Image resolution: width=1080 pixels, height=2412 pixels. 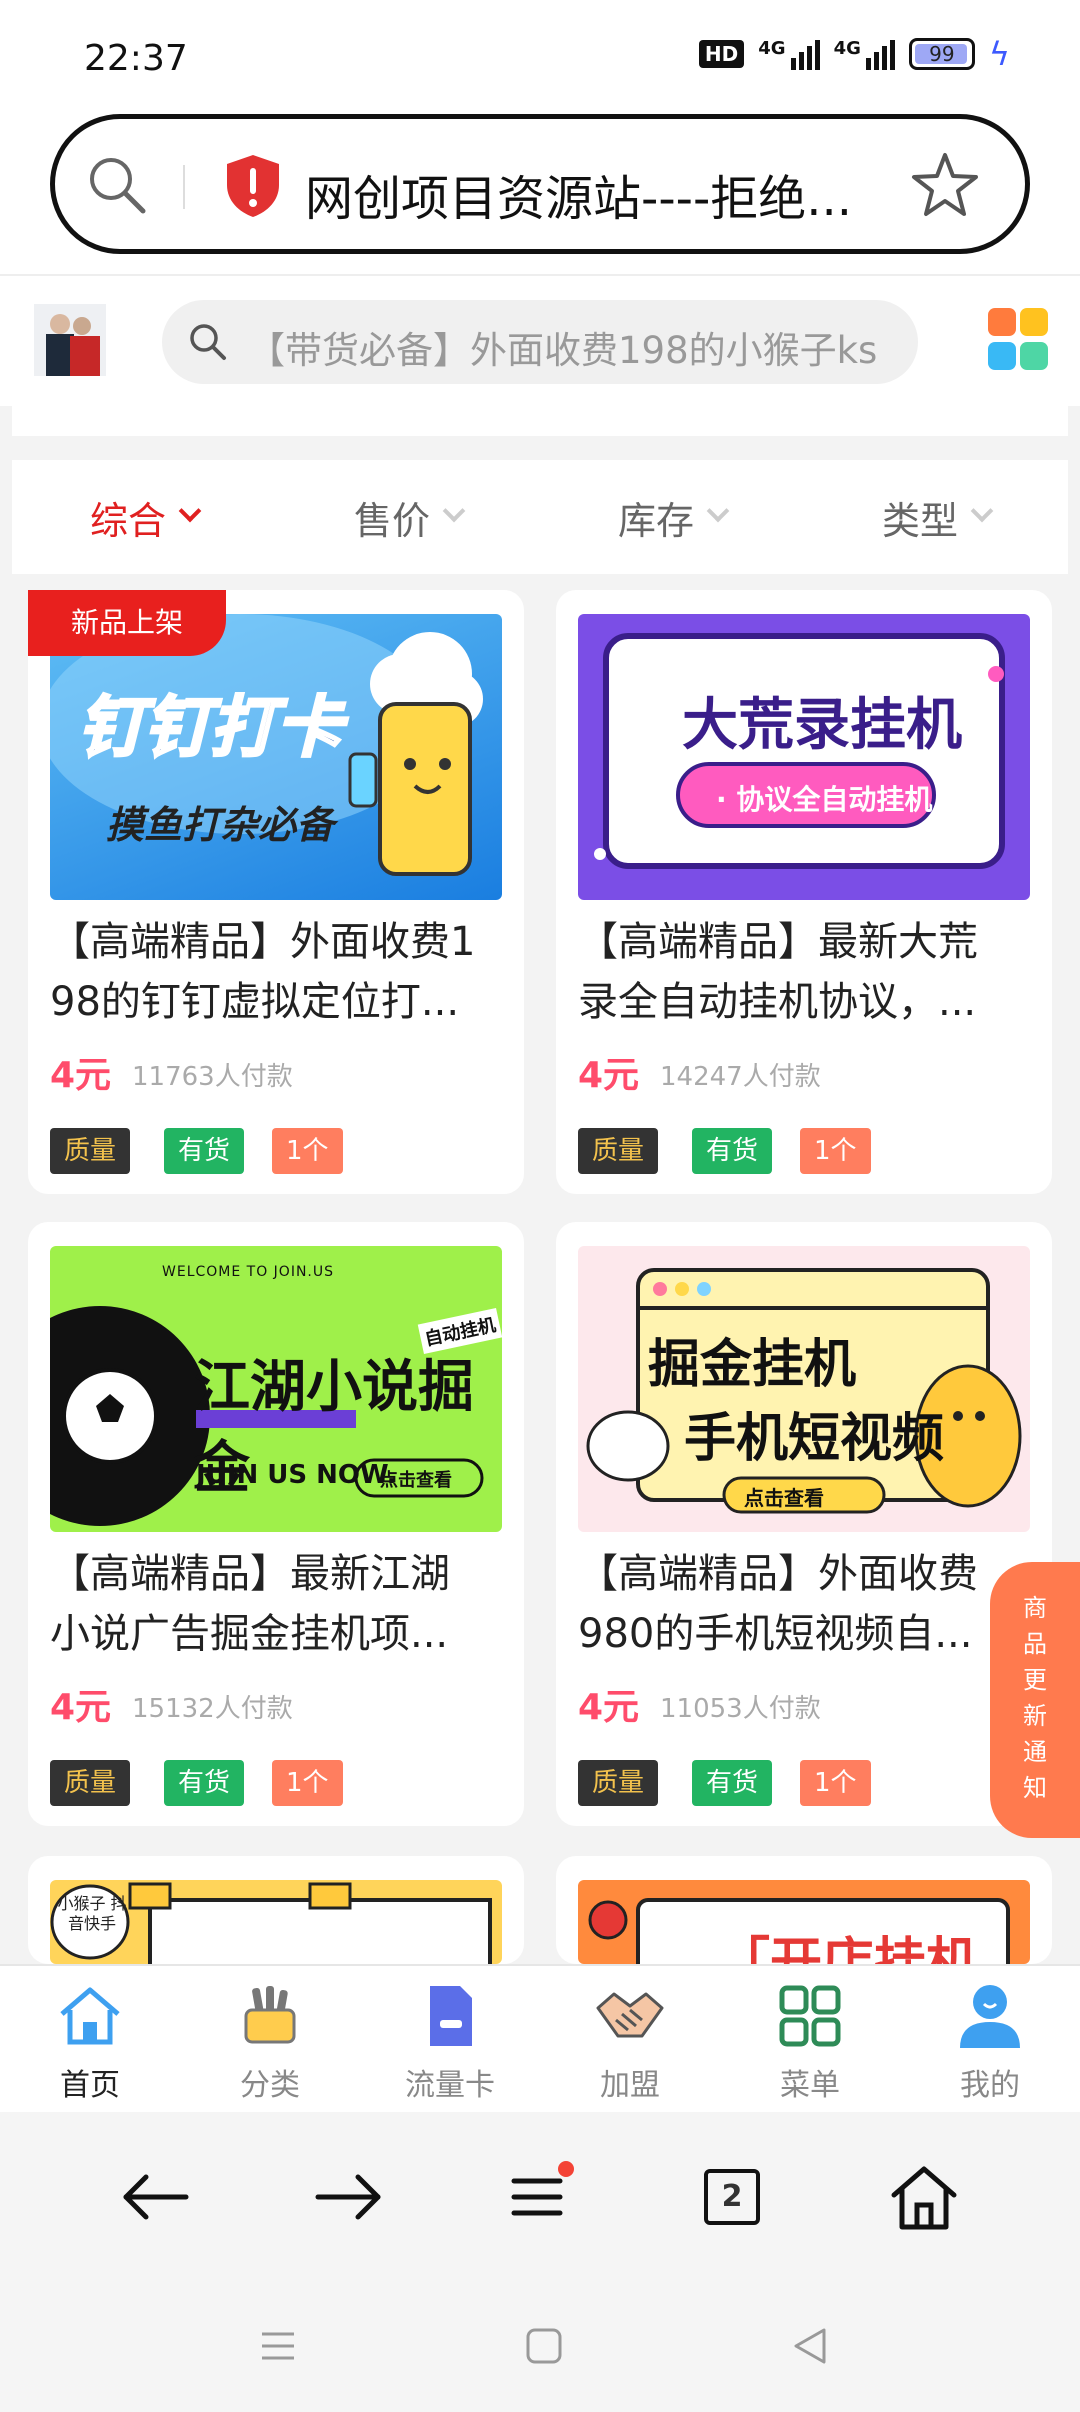 I want to click on tab-menu: 菜单, so click(x=810, y=2039).